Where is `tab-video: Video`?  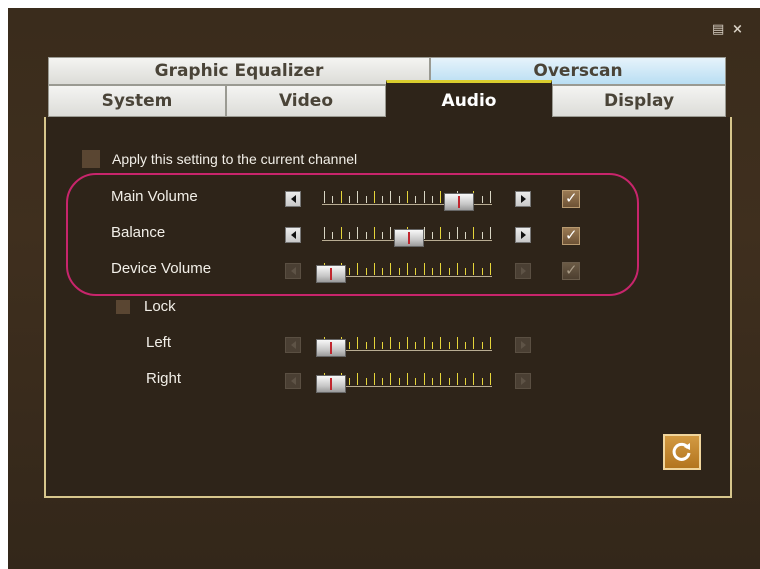 tab-video: Video is located at coordinates (306, 101).